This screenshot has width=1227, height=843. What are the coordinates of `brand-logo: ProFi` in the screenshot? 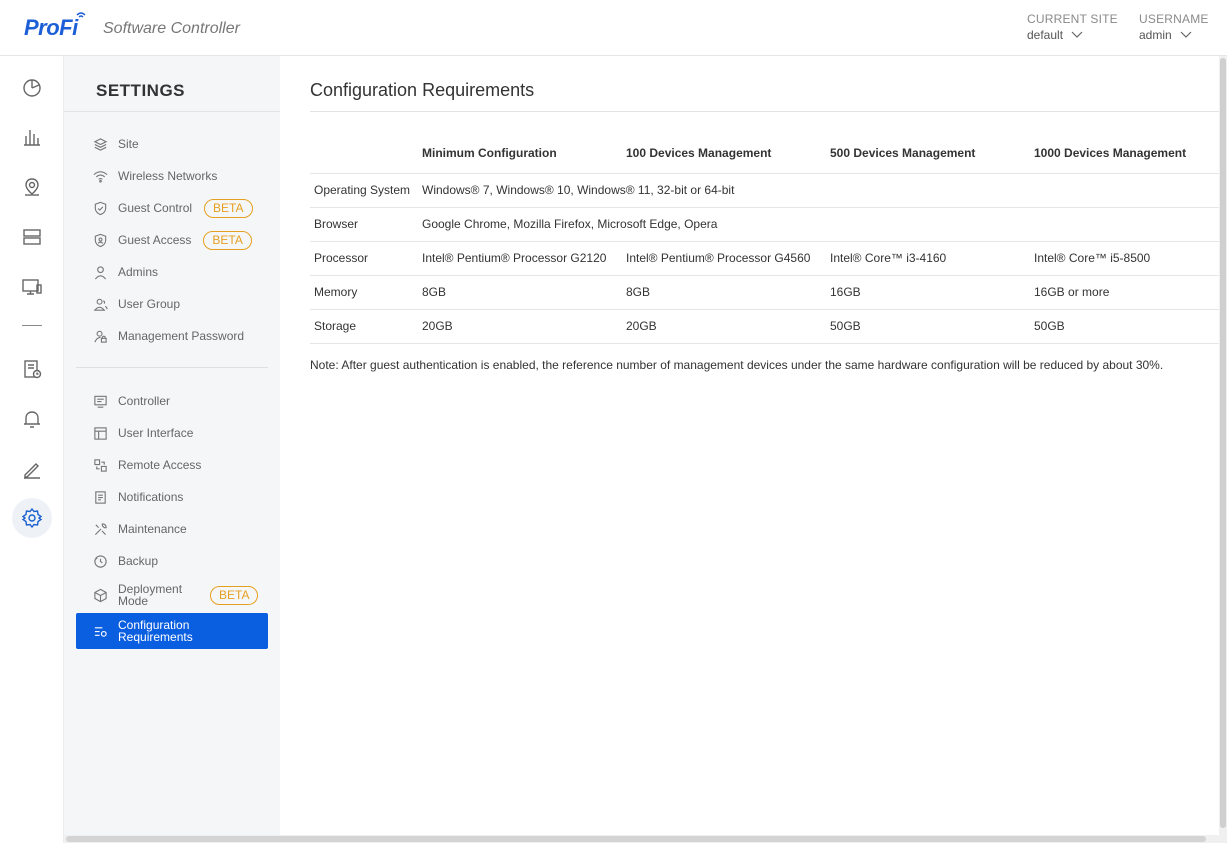 It's located at (55, 26).